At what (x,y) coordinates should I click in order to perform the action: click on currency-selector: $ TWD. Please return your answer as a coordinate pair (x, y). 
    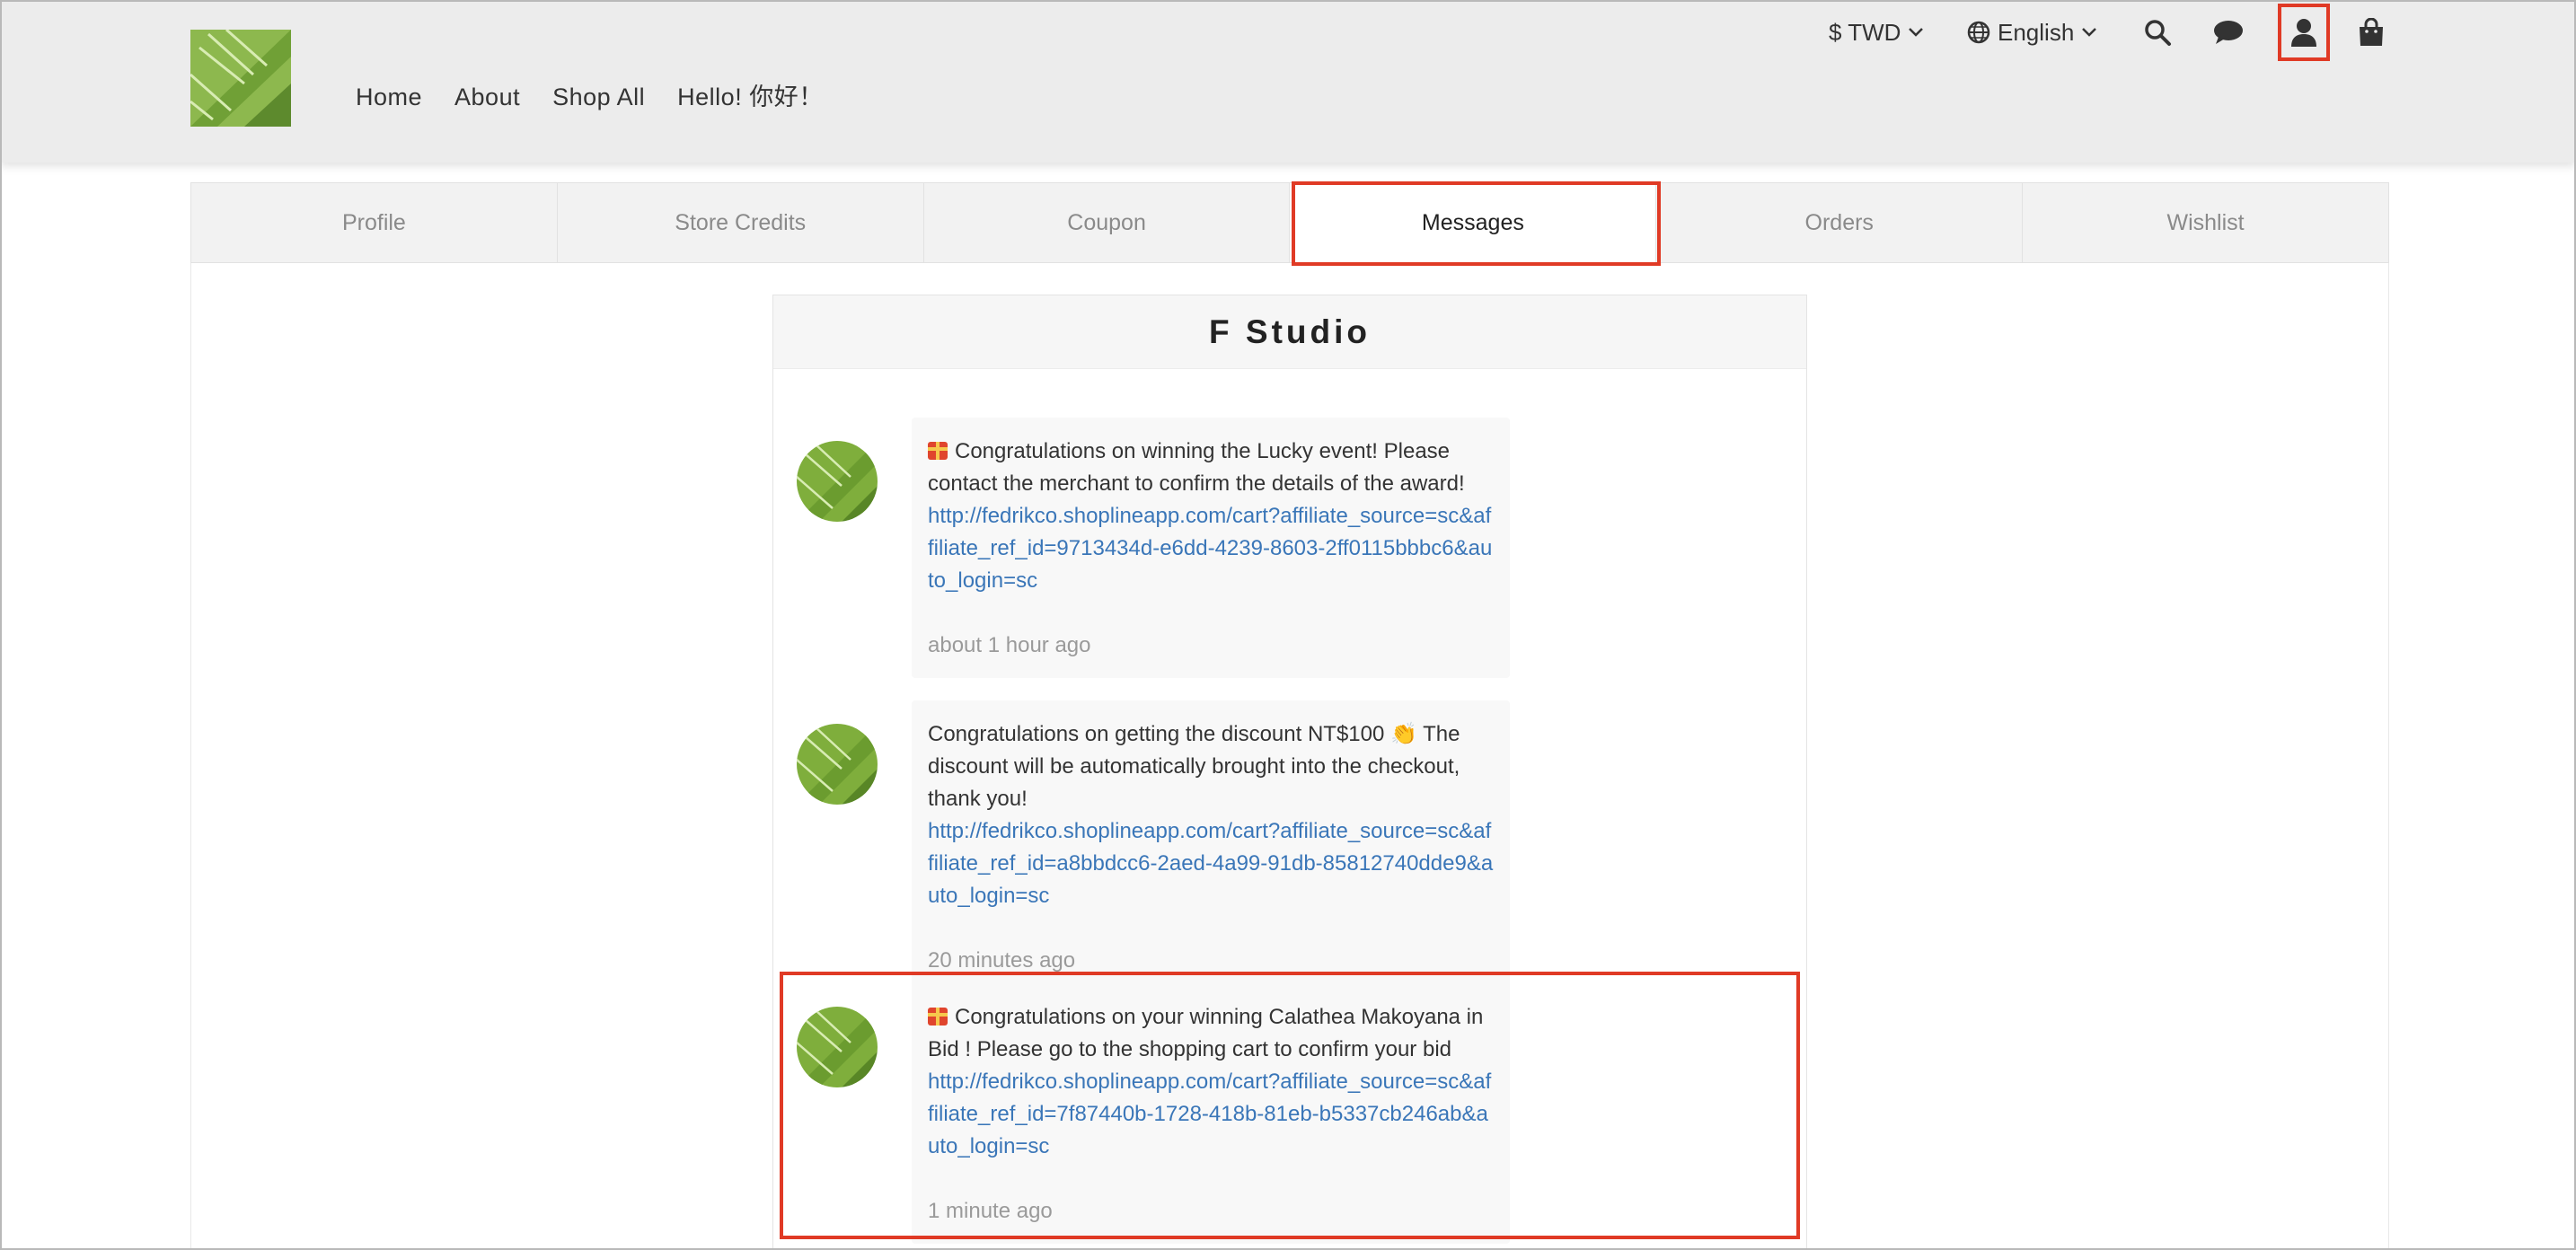
    Looking at the image, I should click on (1876, 32).